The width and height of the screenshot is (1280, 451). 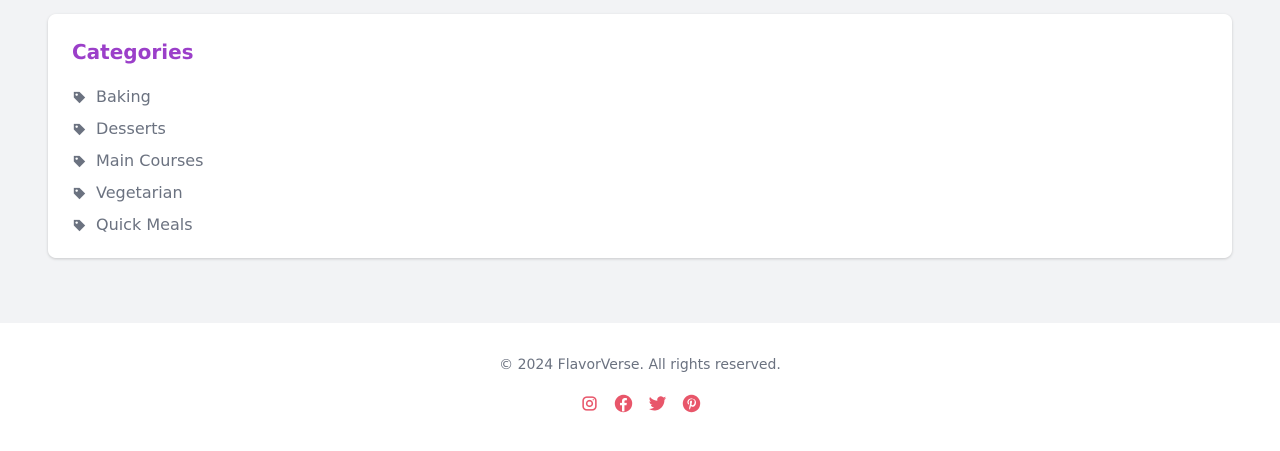 I want to click on category-label: Baking, so click(x=123, y=96).